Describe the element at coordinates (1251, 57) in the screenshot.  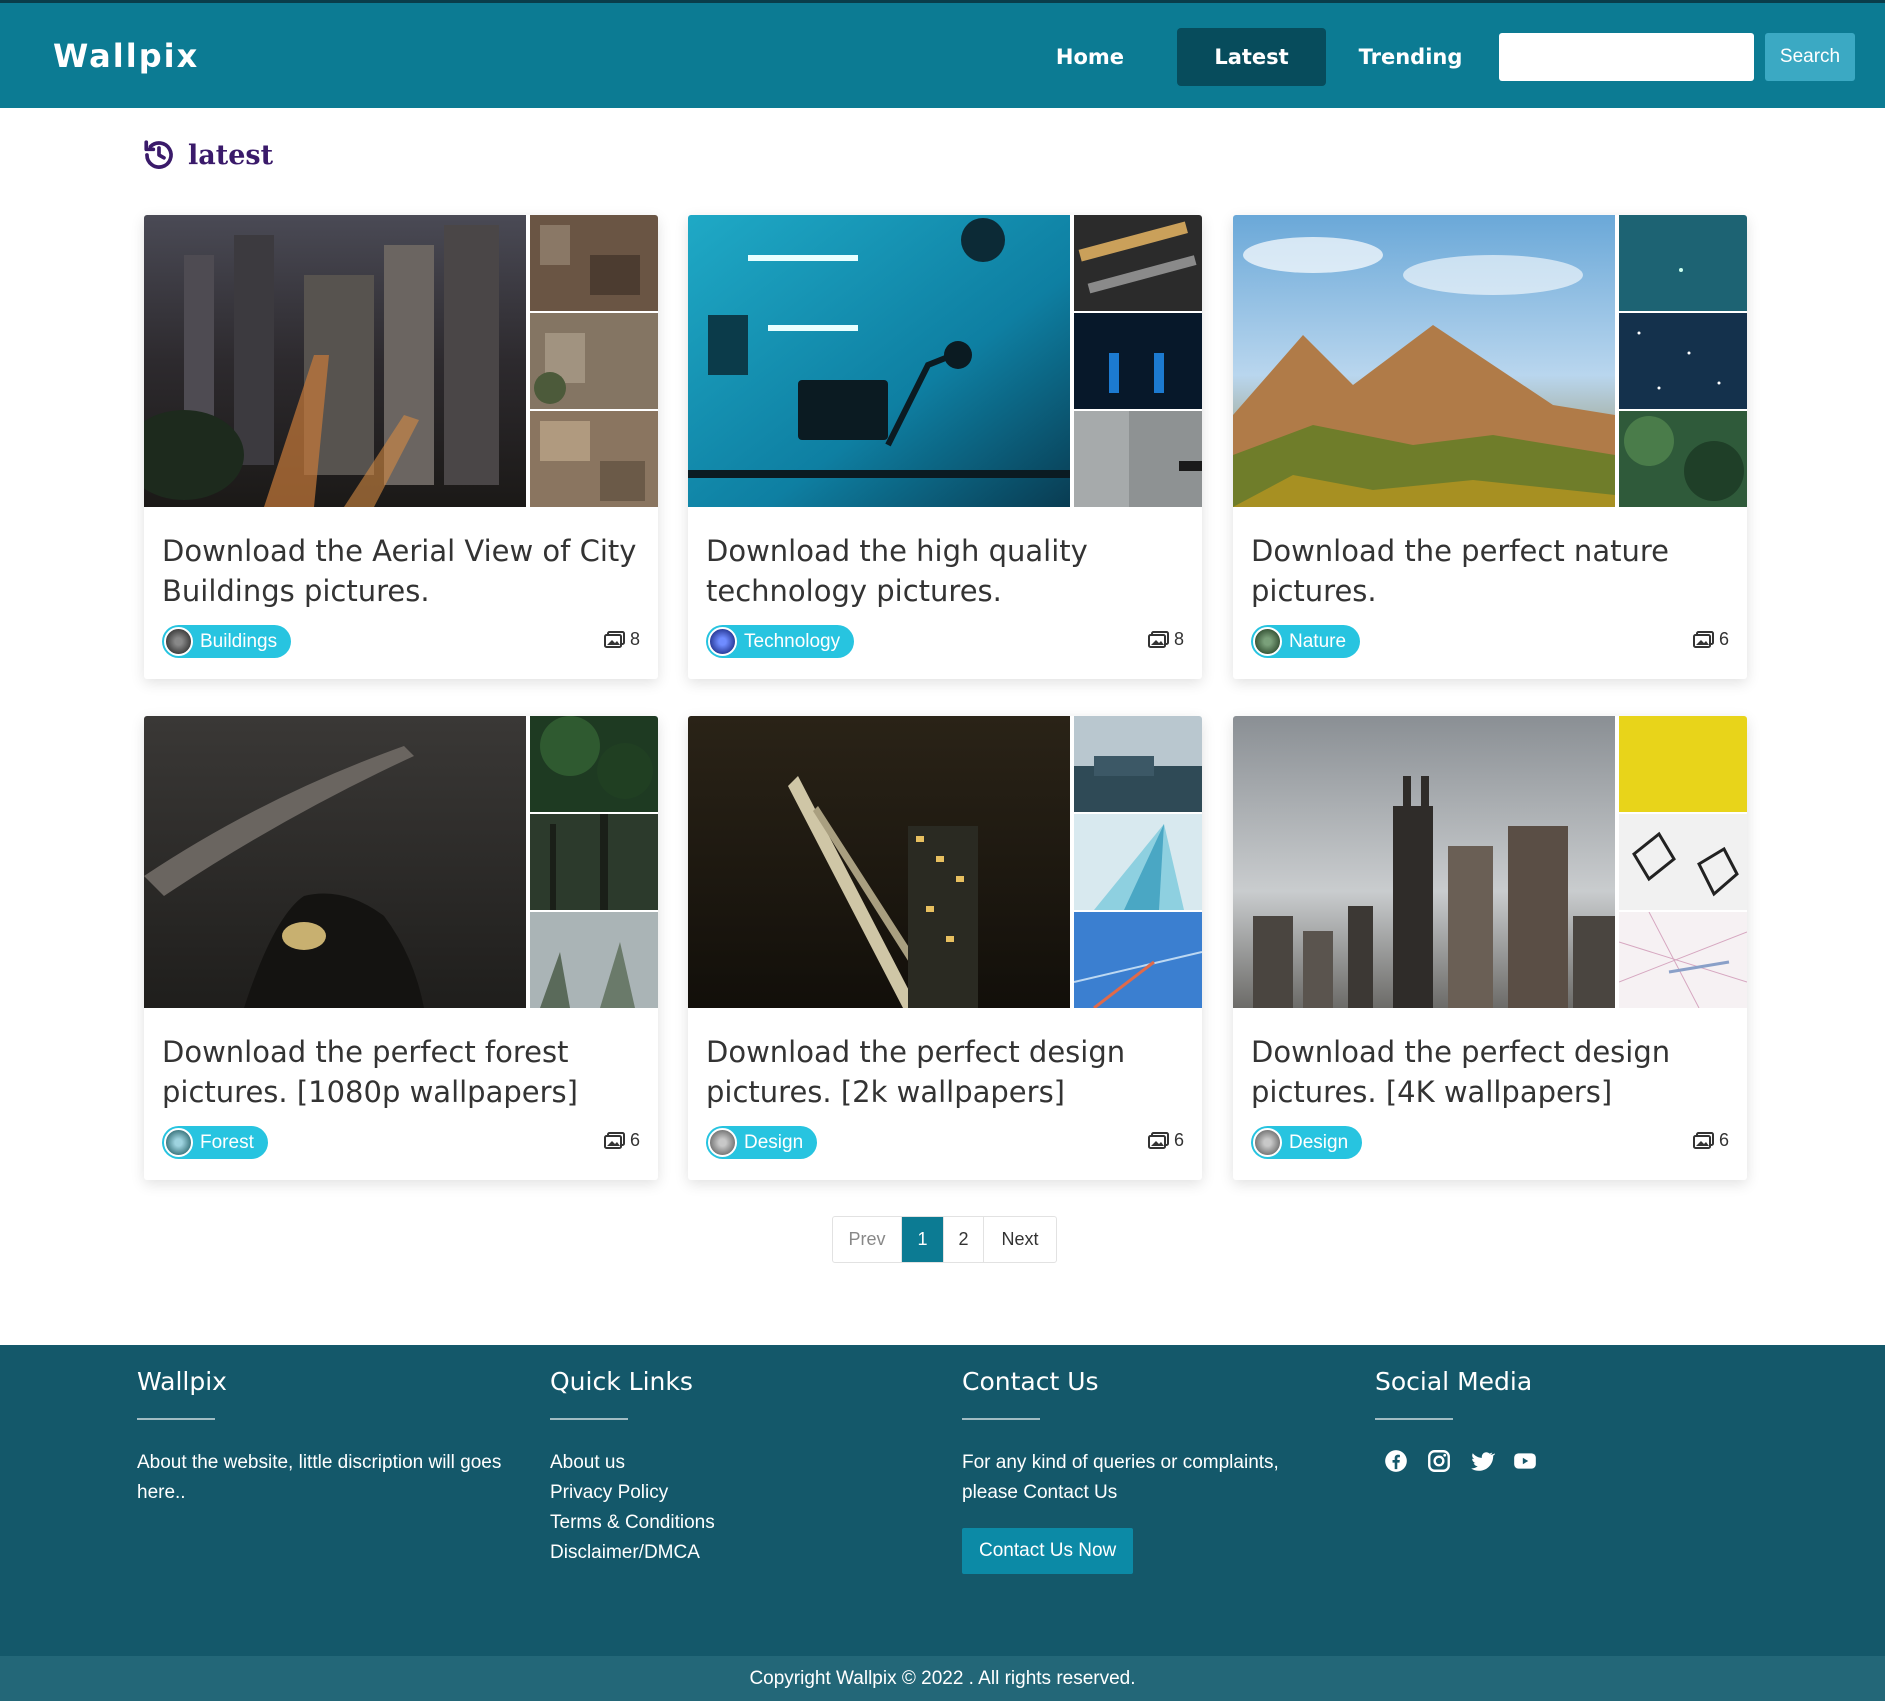
I see `nav-latest: Latest` at that location.